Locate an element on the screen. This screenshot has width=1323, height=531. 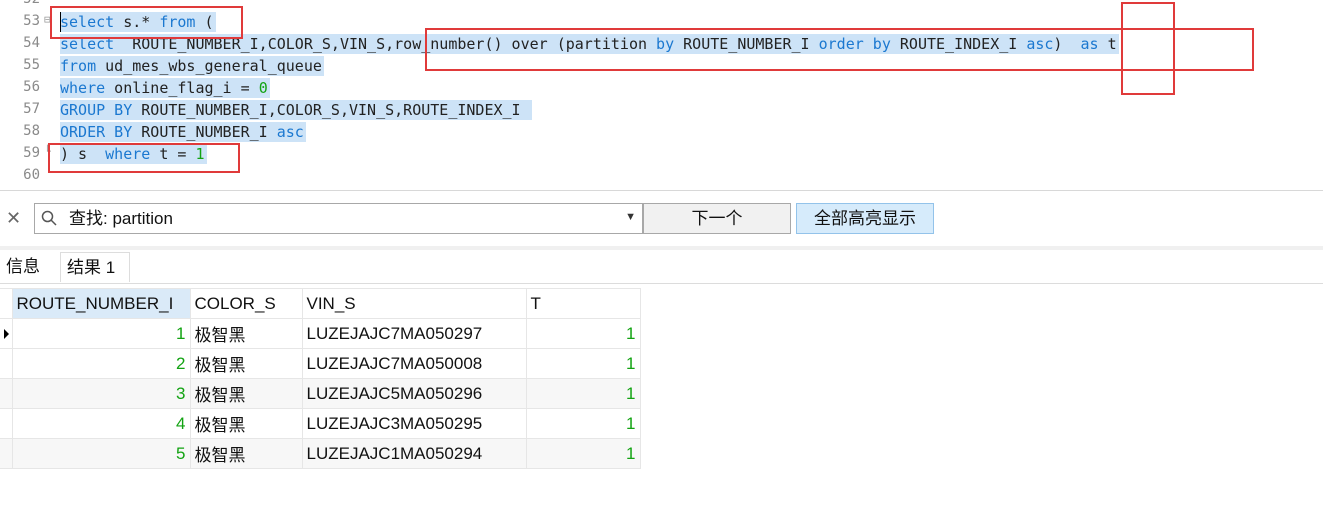
code-line: 56 where online_flag_i = 0 is located at coordinates (661, 87).